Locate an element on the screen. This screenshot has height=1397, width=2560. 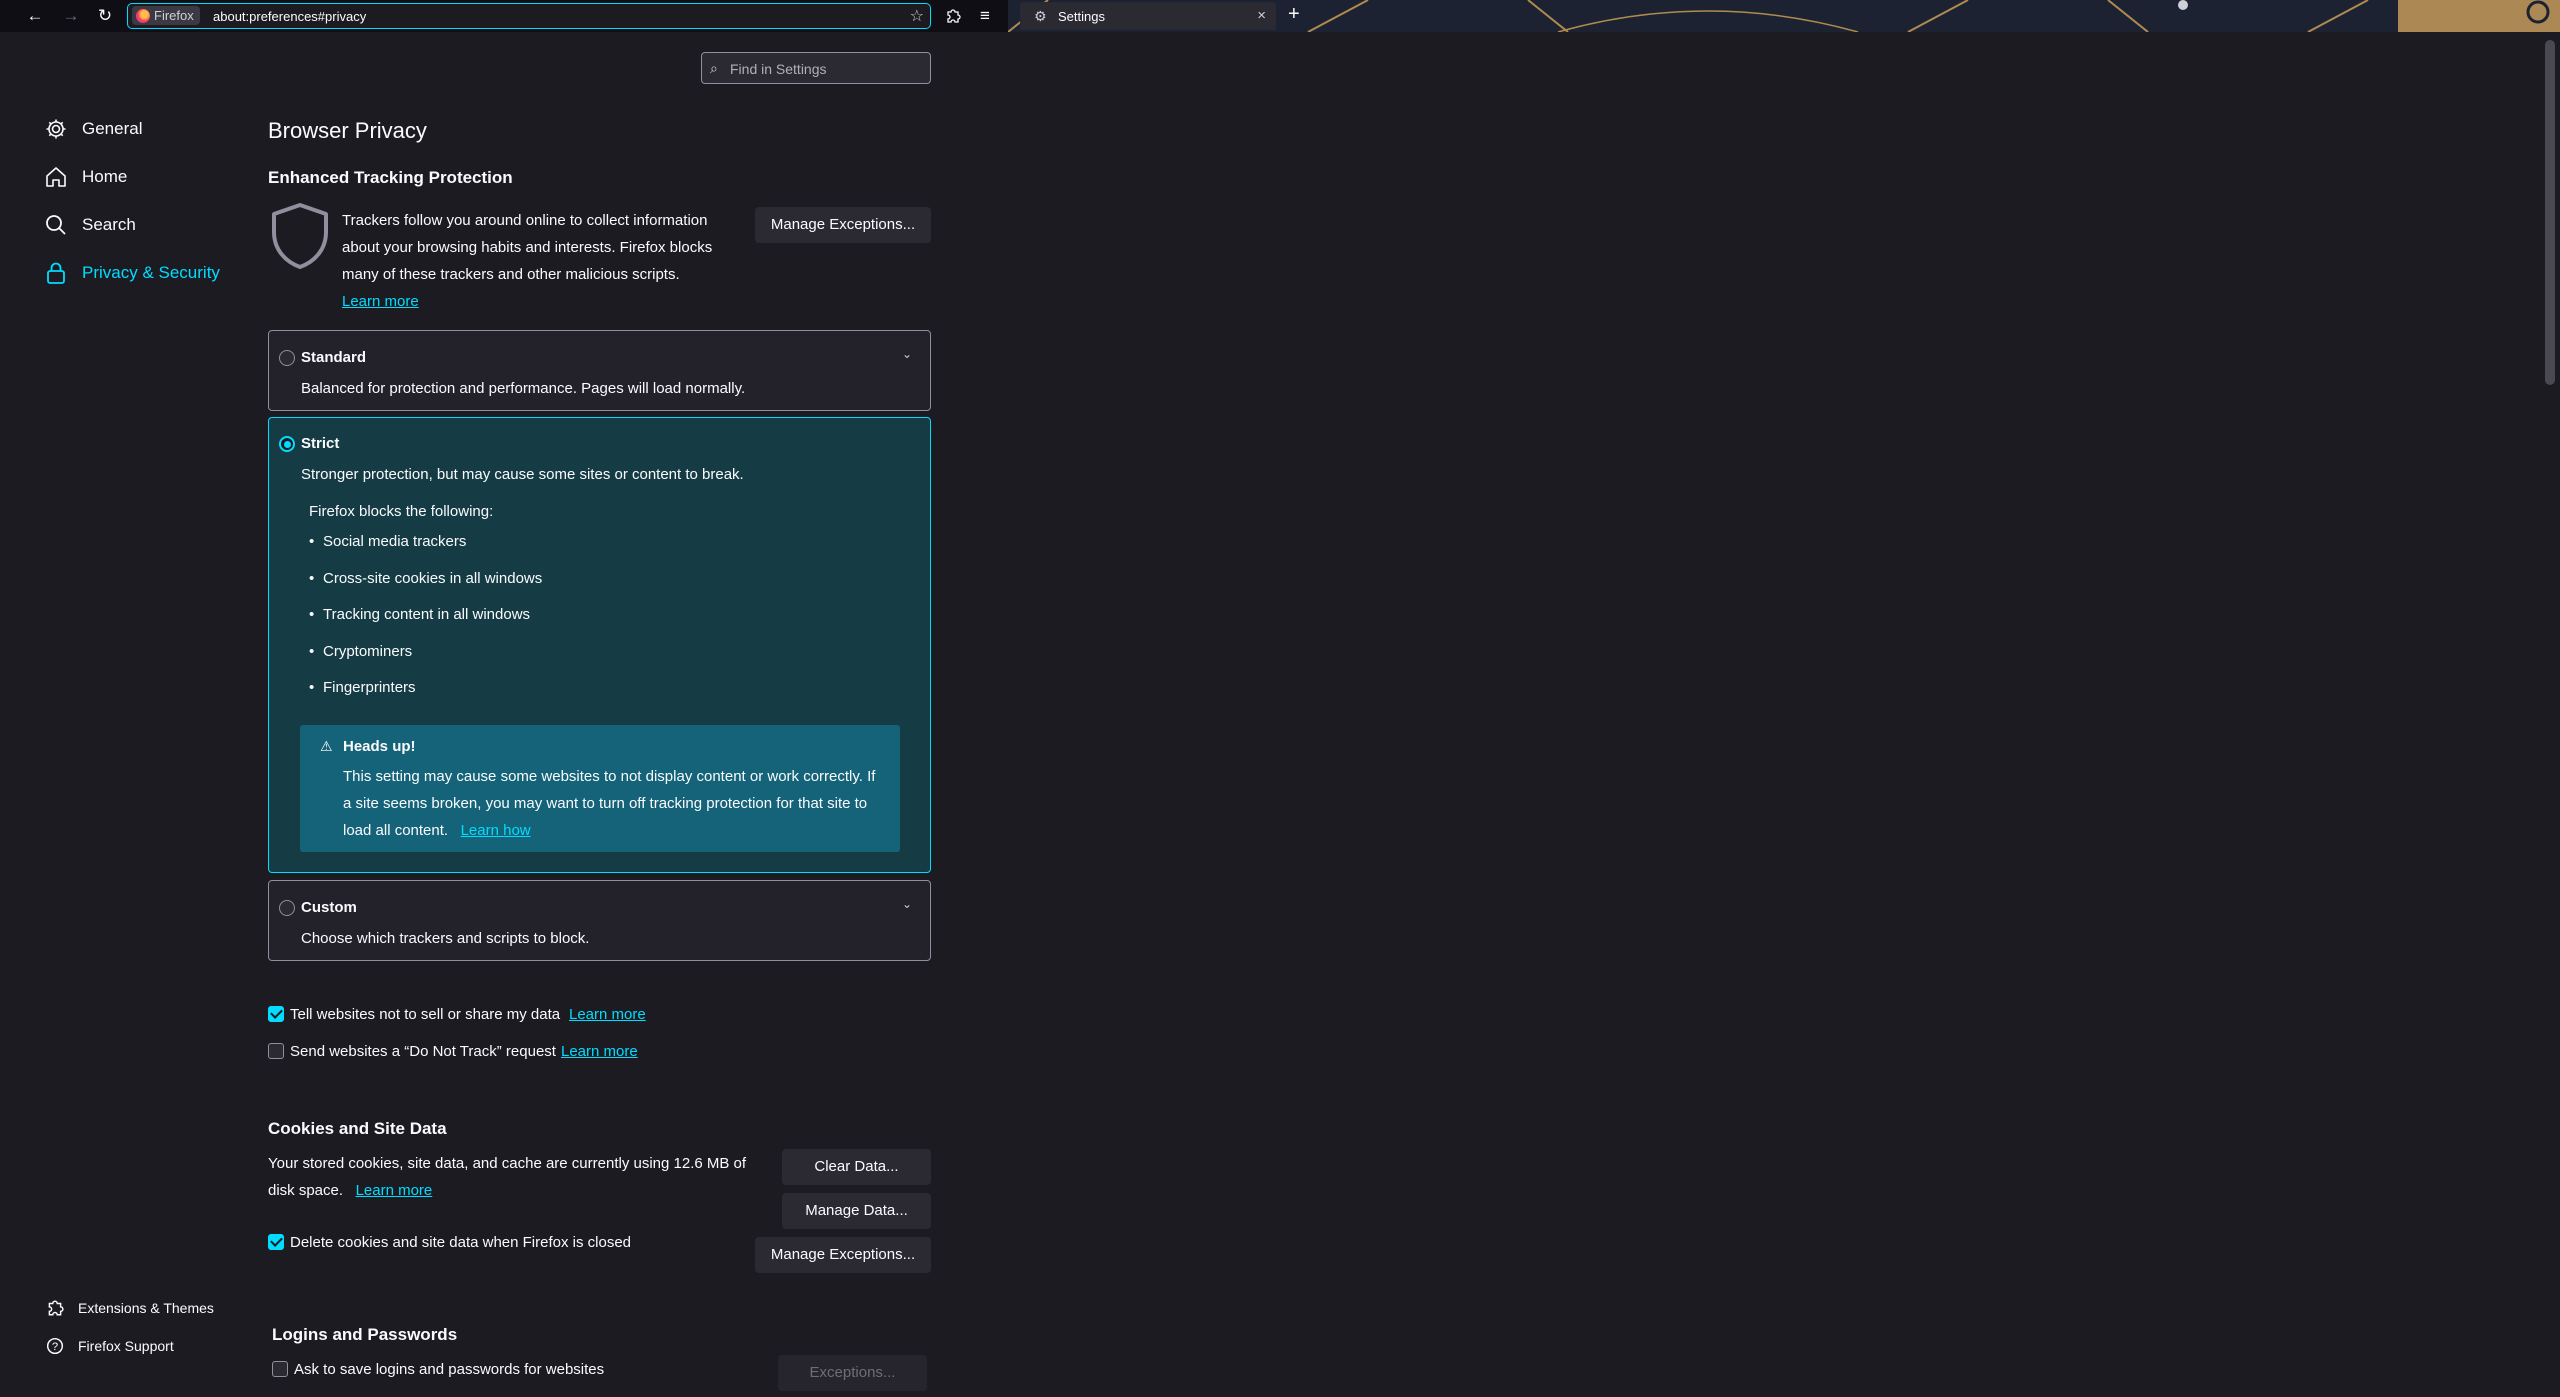
dnt-checkbox is located at coordinates (276, 1051).